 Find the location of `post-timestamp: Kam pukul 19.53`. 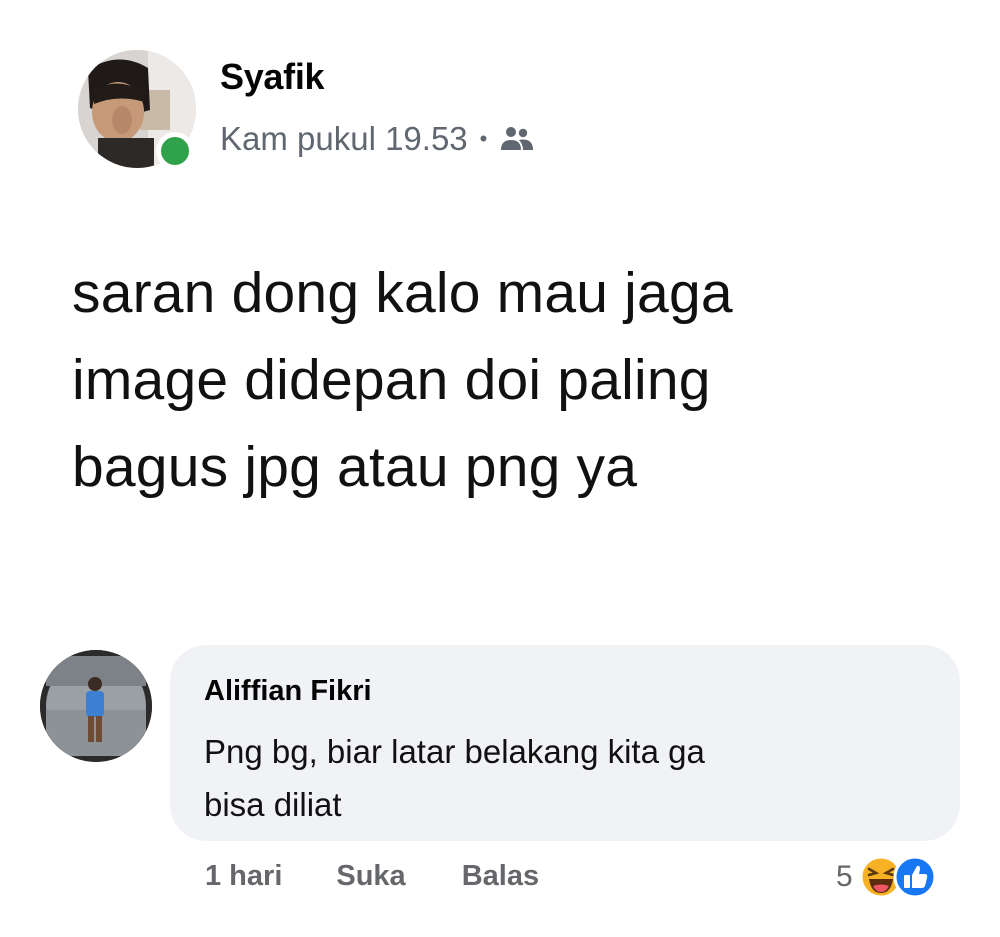

post-timestamp: Kam pukul 19.53 is located at coordinates (344, 139).